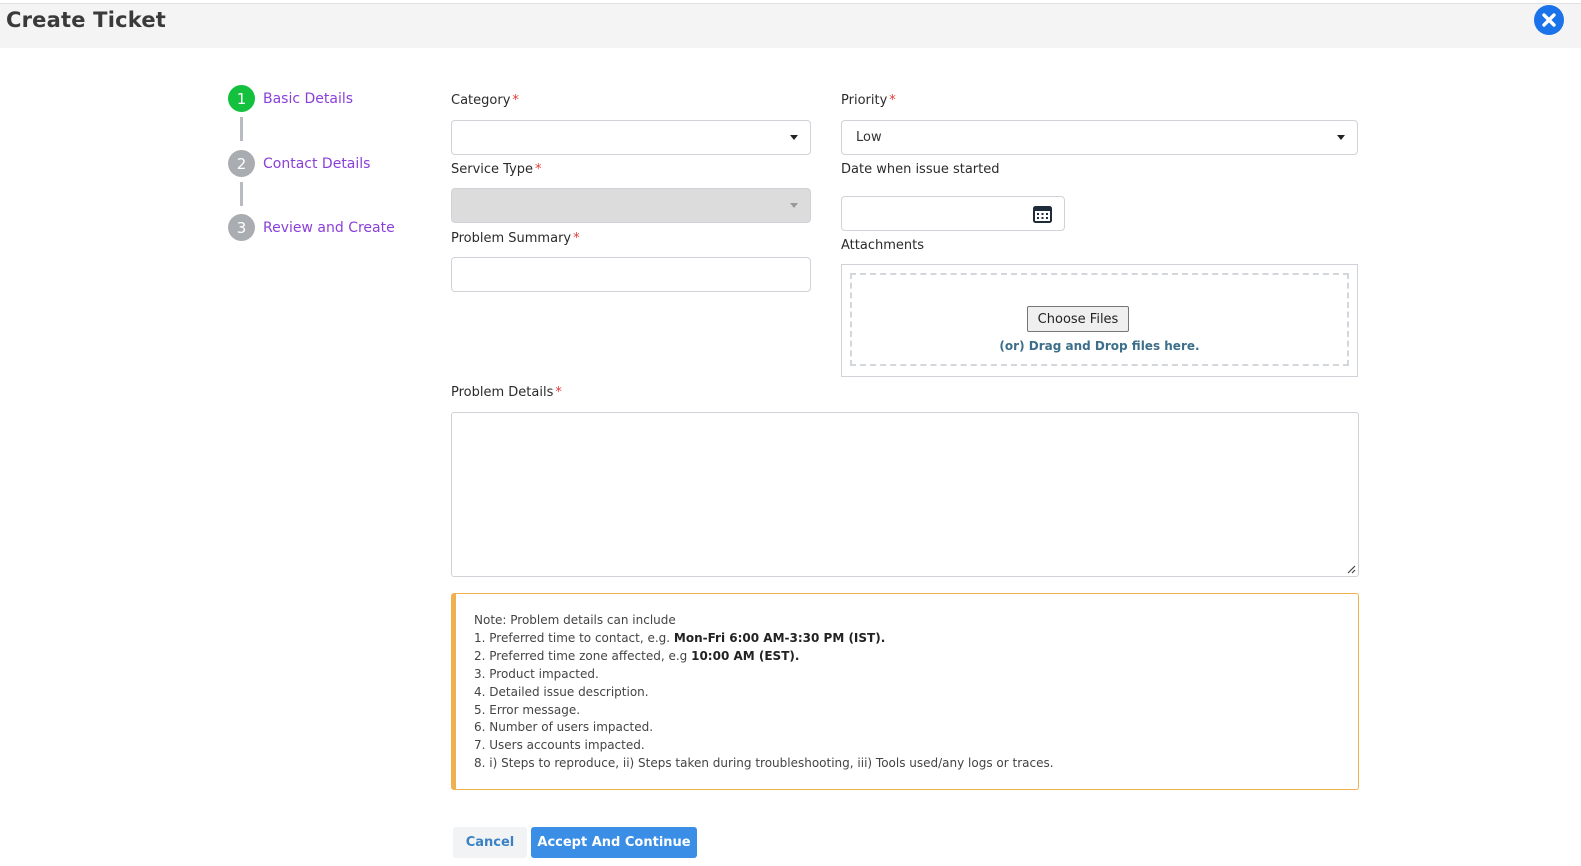  Describe the element at coordinates (241, 98) in the screenshot. I see `step-number-badge: 1` at that location.